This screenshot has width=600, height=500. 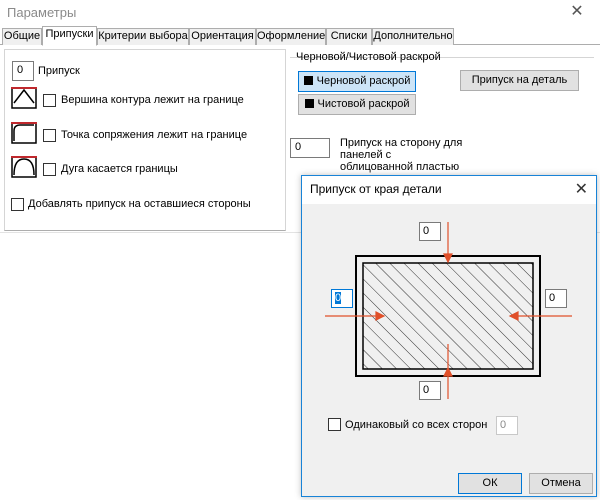 I want to click on title-bar: Параметры ✕, so click(x=300, y=13).